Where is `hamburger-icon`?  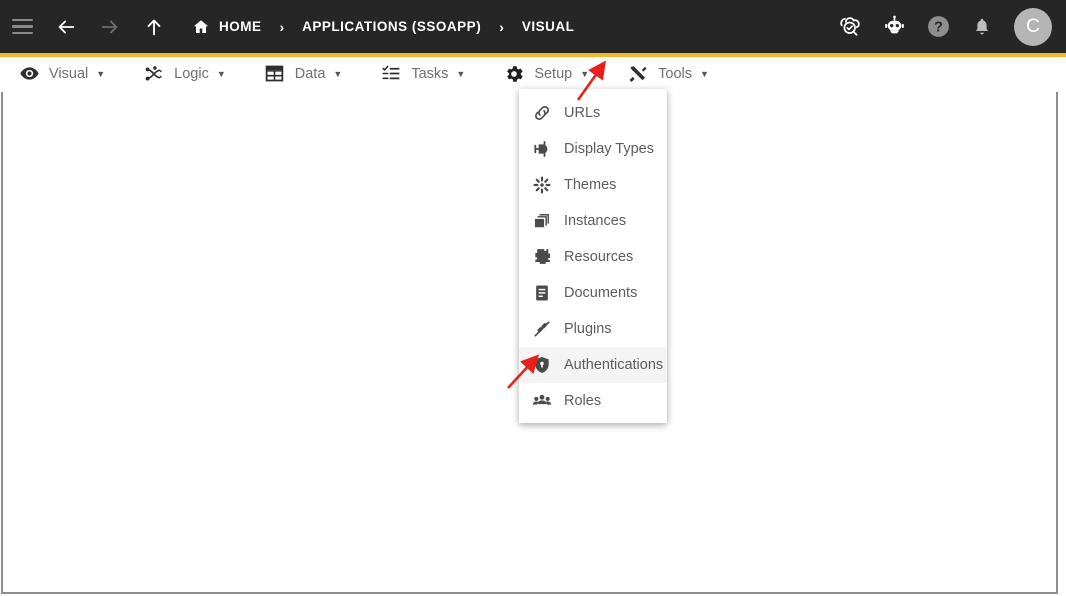 hamburger-icon is located at coordinates (22, 26).